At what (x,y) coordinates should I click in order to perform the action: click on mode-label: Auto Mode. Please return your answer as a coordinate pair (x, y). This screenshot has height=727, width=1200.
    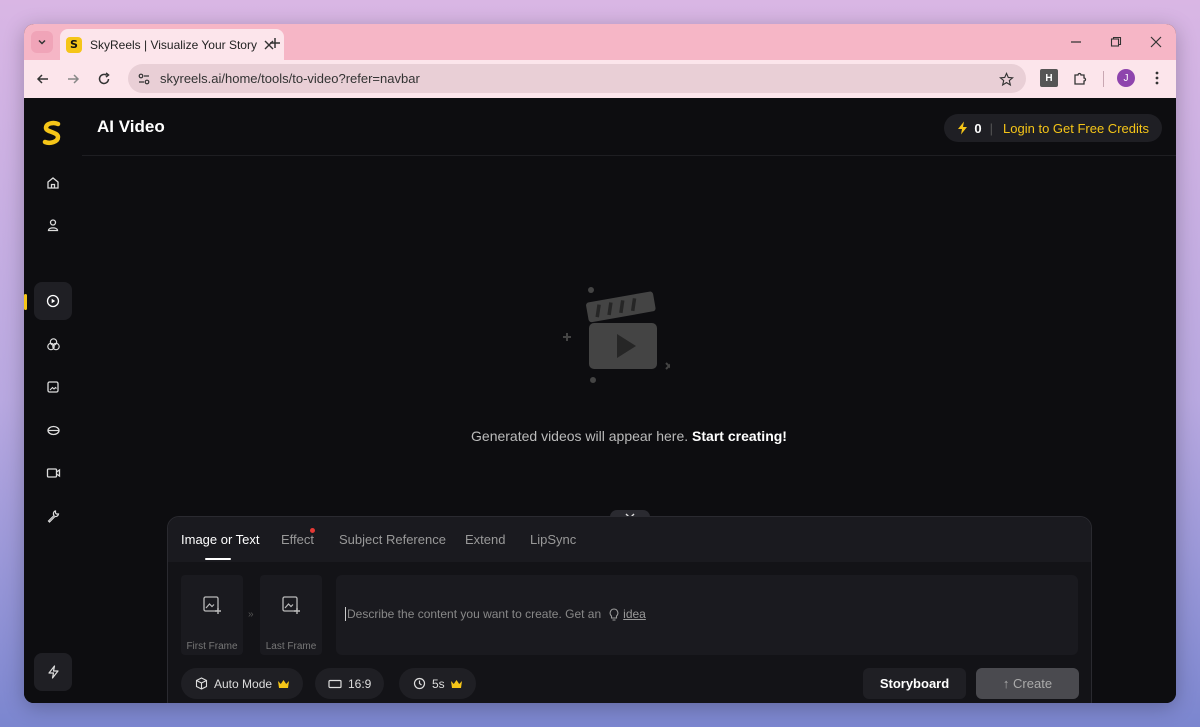
    Looking at the image, I should click on (243, 683).